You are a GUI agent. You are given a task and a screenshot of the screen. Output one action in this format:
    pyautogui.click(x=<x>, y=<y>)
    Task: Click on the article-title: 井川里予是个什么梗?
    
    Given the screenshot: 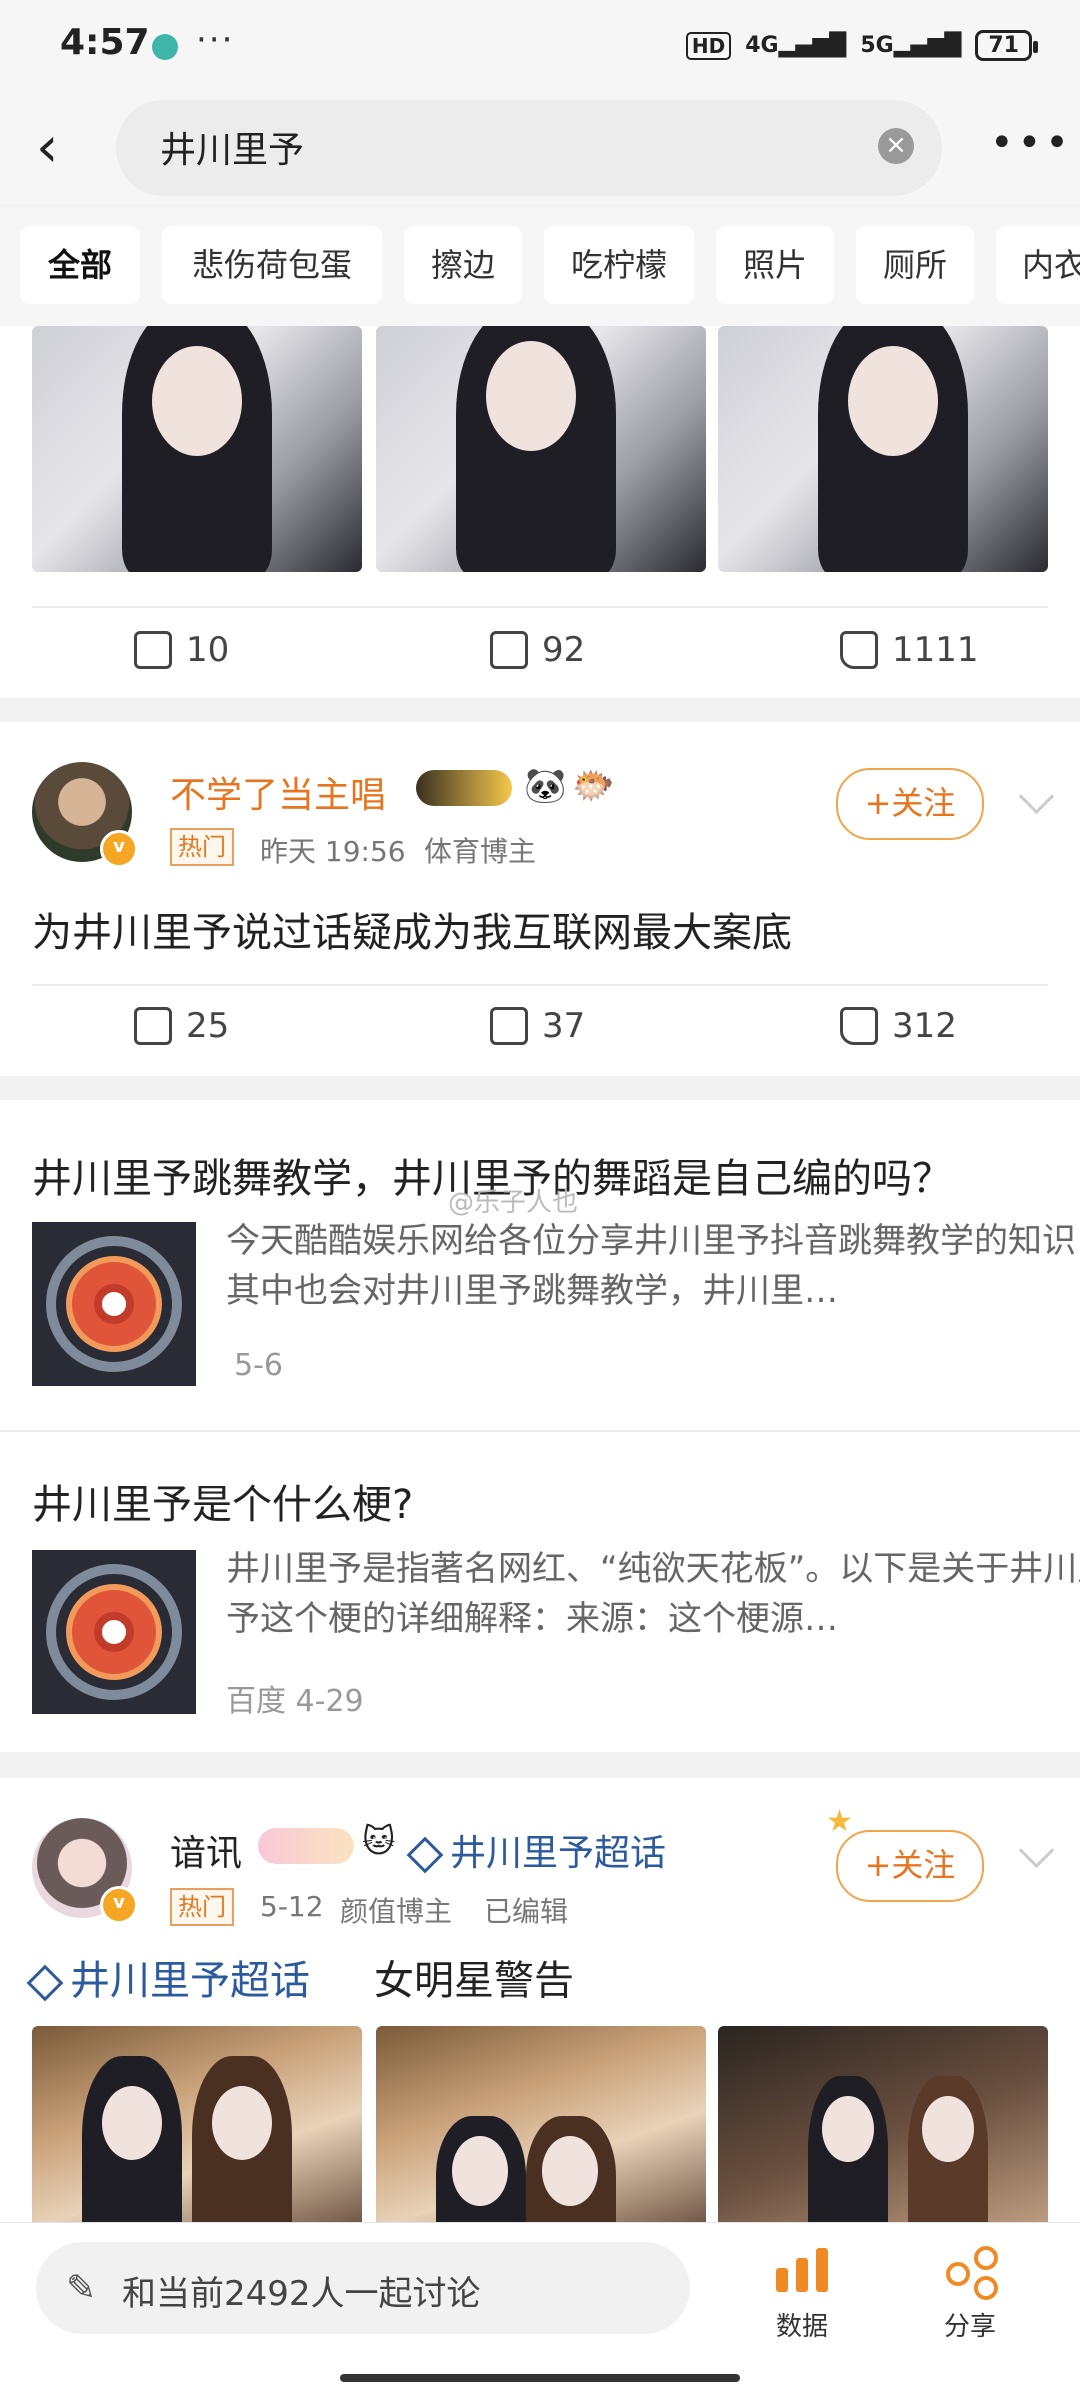 What is the action you would take?
    pyautogui.click(x=222, y=1501)
    